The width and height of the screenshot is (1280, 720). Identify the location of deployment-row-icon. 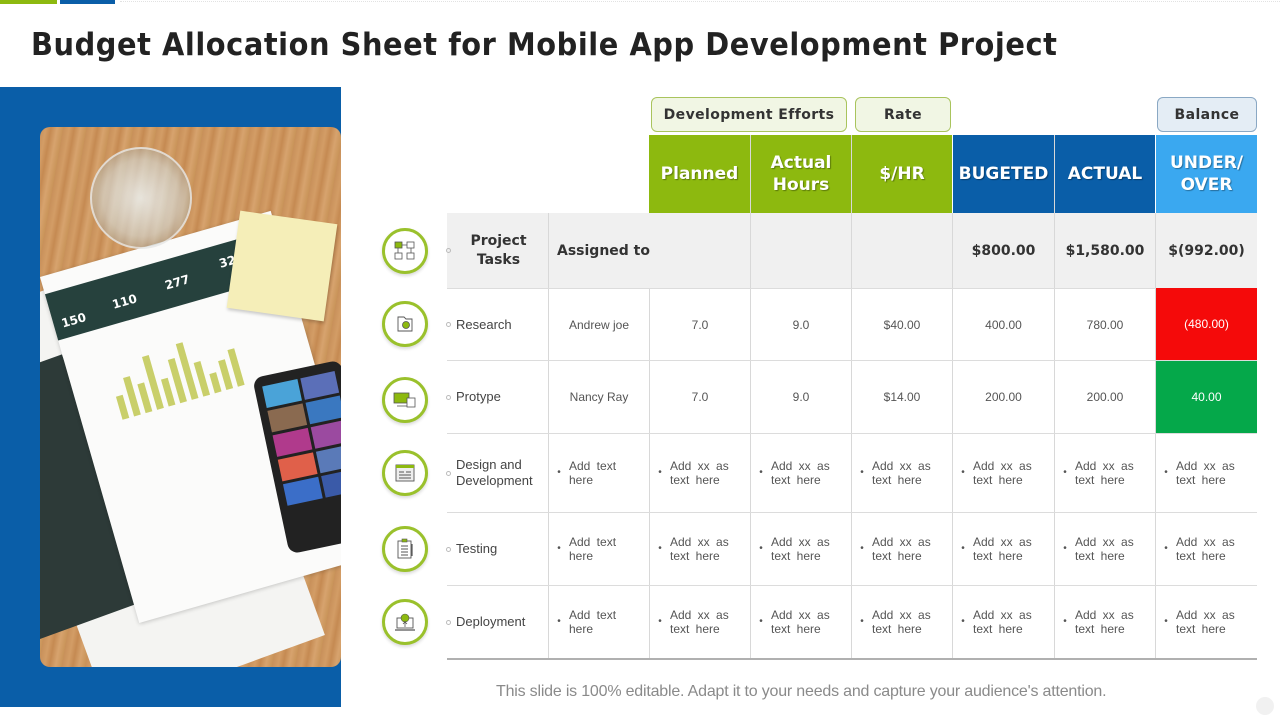
(405, 622).